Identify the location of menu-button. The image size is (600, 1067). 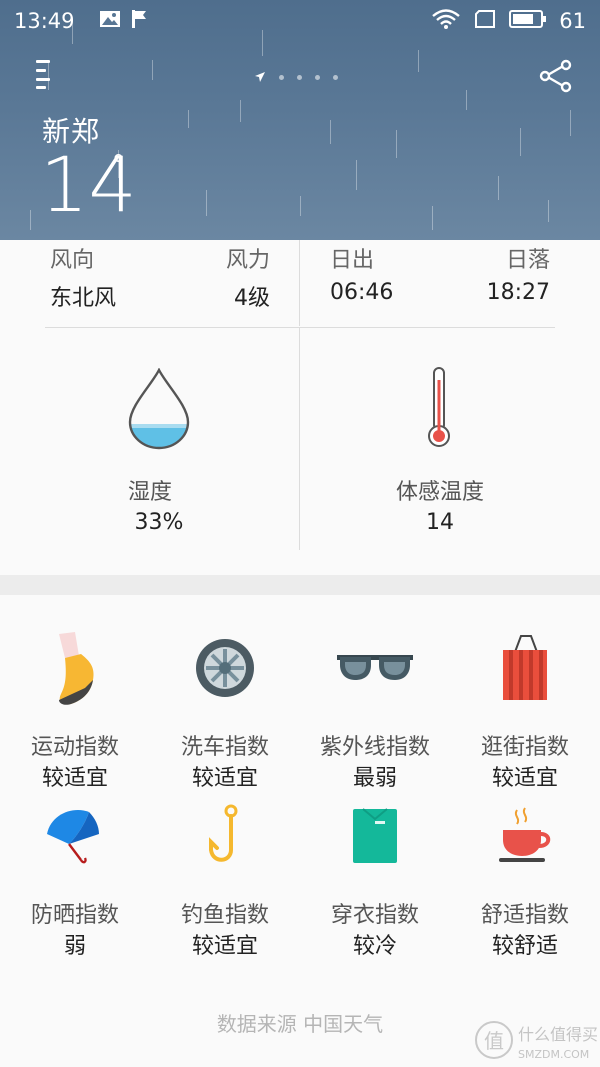
(43, 75).